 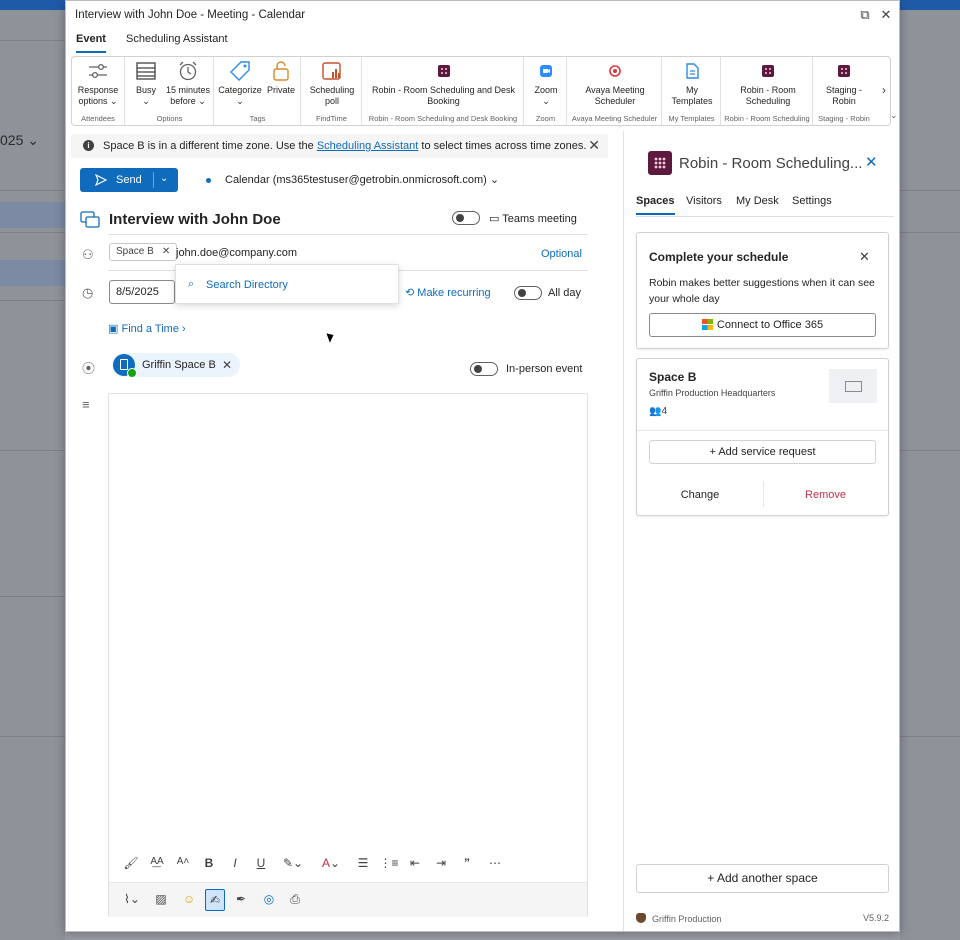 I want to click on add-service-request-button: + Add service request, so click(x=762, y=452).